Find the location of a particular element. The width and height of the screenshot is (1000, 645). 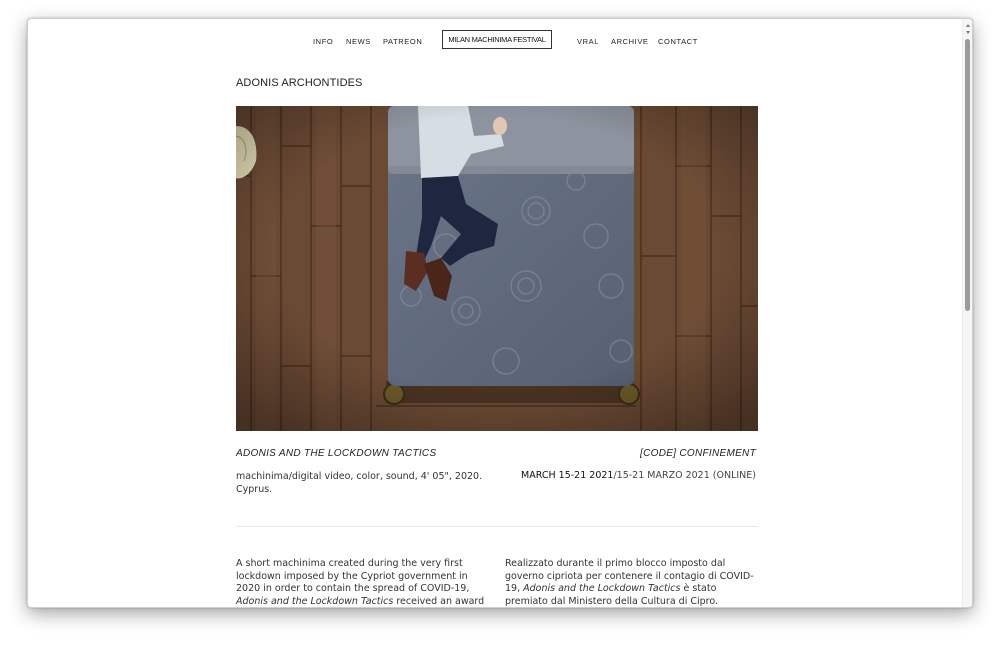

nav-patreon: PATREON is located at coordinates (402, 41).